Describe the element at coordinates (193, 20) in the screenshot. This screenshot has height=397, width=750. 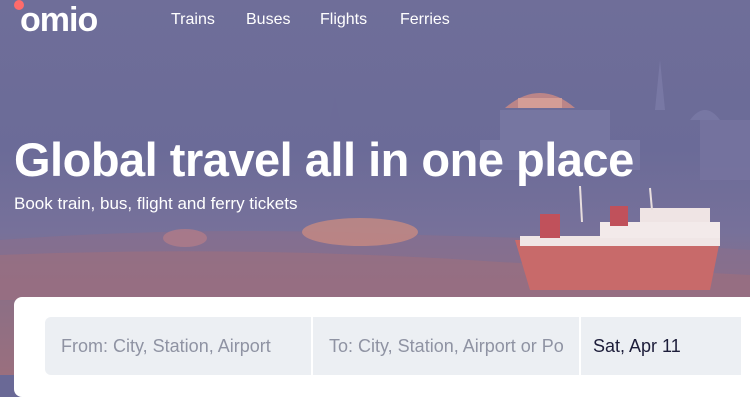
I see `nav-trains: Trains` at that location.